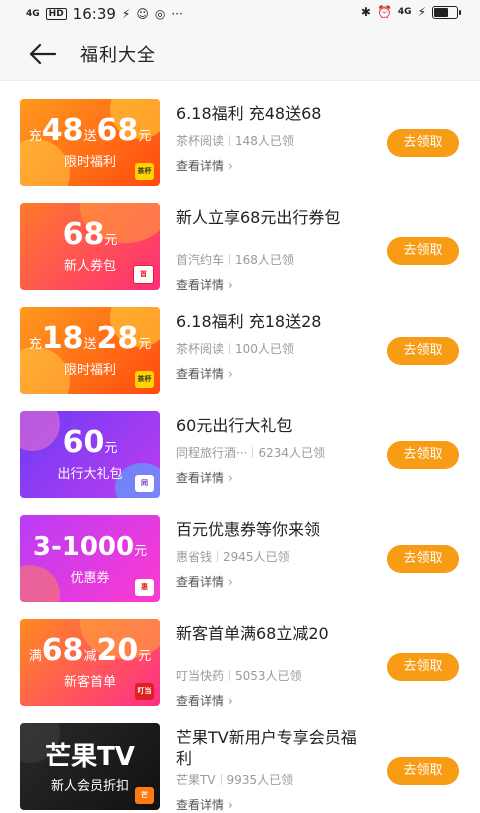 The image size is (480, 813). Describe the element at coordinates (235, 780) in the screenshot. I see `item-meta: 芒果TV 9935人已领` at that location.